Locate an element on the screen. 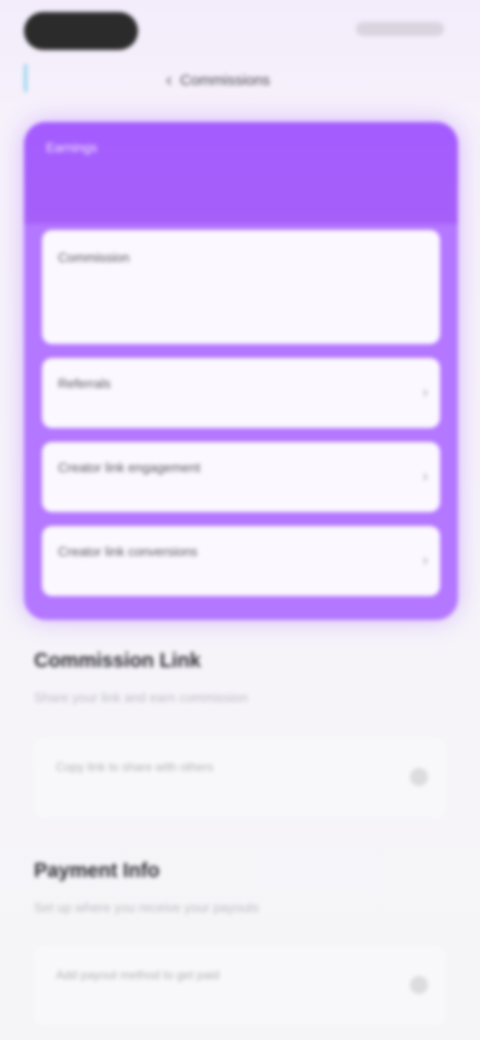  earnings-headline: Earnings is located at coordinates (72, 147).